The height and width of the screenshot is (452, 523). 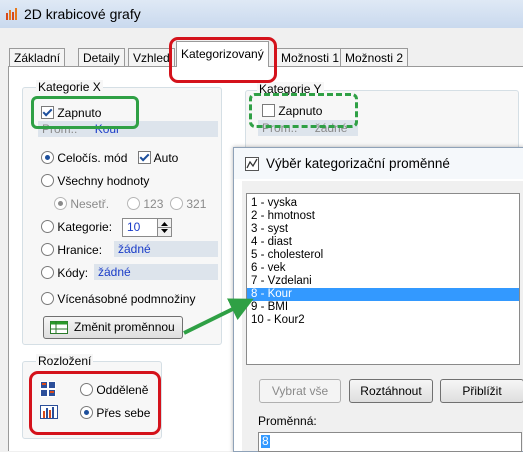 I want to click on tab-label: Kategorizovaný, so click(x=222, y=54).